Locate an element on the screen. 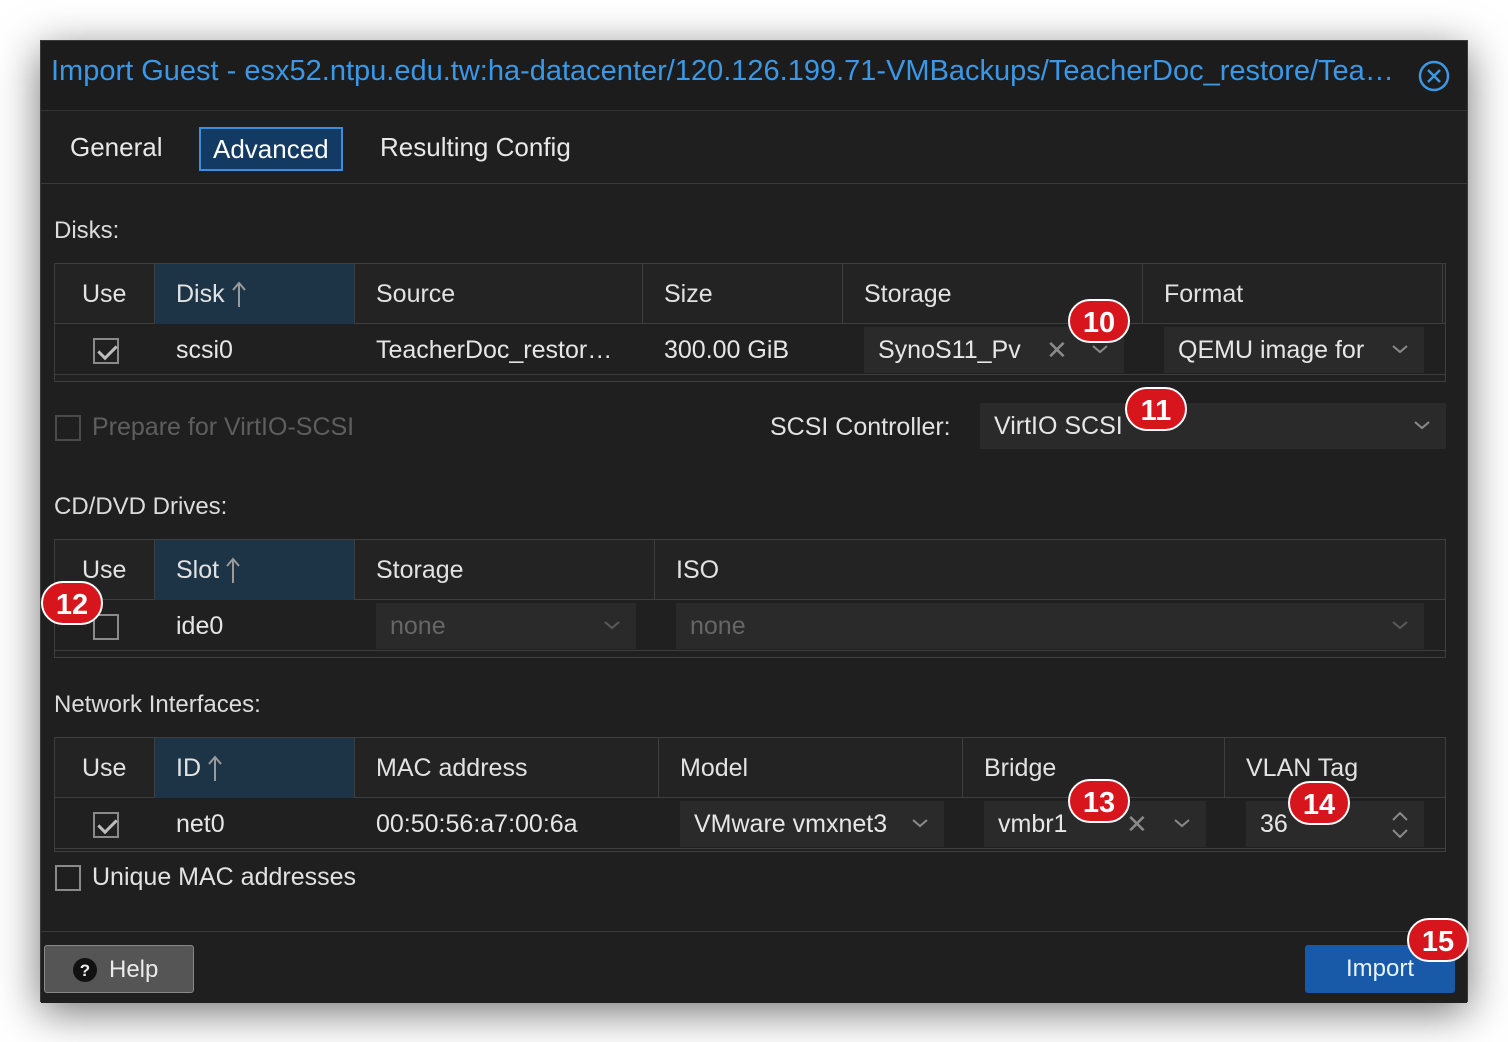 The image size is (1508, 1042). help-label: Help is located at coordinates (134, 969).